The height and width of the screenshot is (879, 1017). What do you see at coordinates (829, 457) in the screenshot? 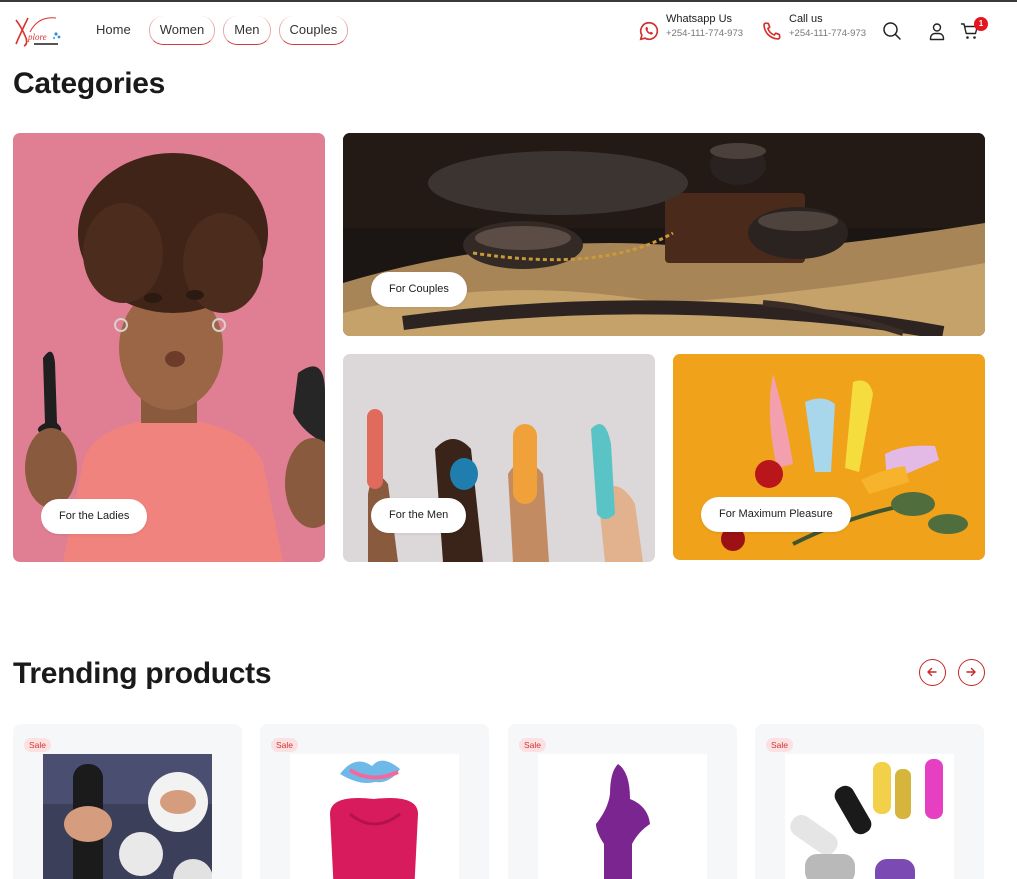
I see `category-card-maximum-pleasure: For Maximum Pleasure` at bounding box center [829, 457].